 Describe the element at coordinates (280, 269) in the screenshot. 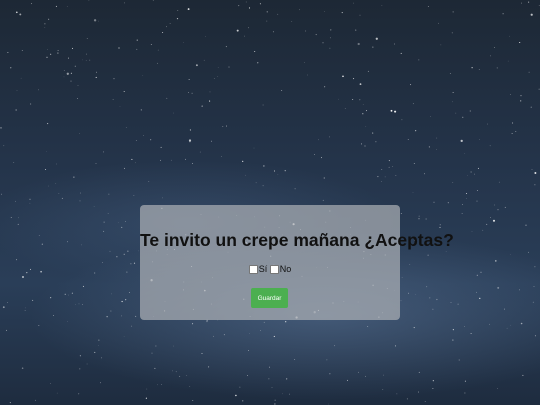

I see `option-no: No` at that location.